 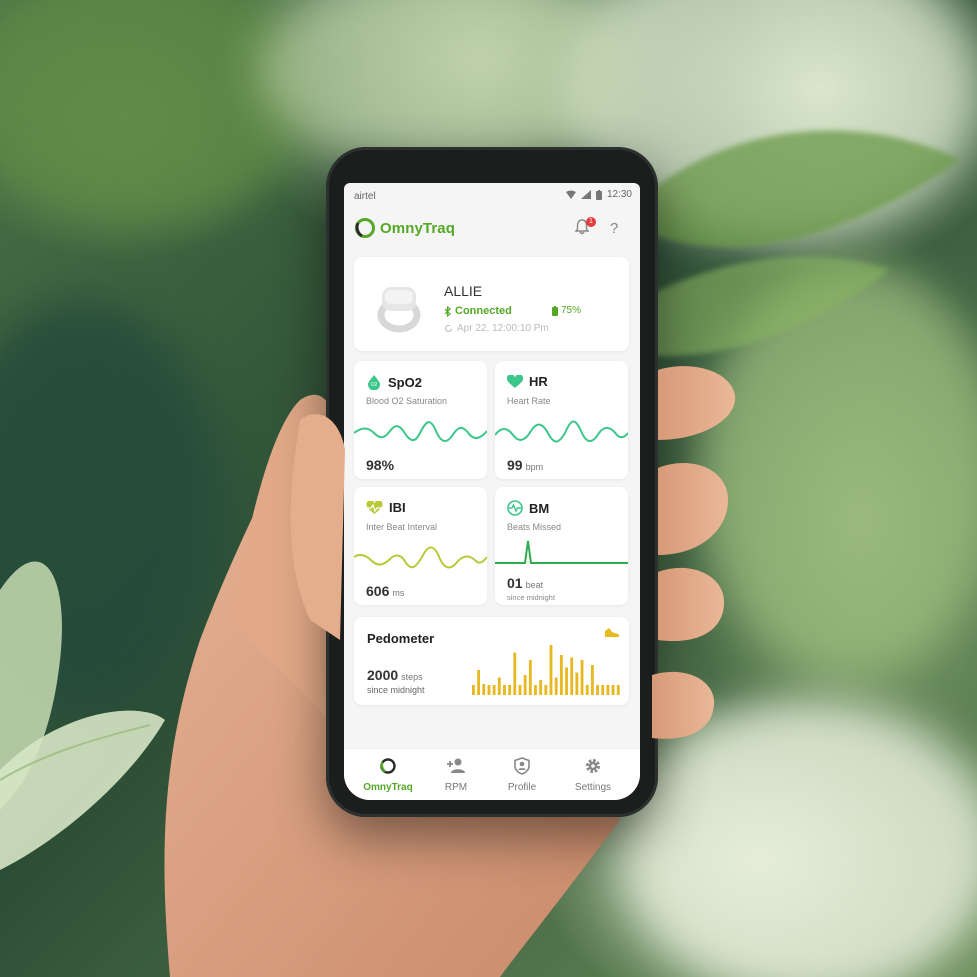 I want to click on hr-value: 99 bpm, so click(x=525, y=465).